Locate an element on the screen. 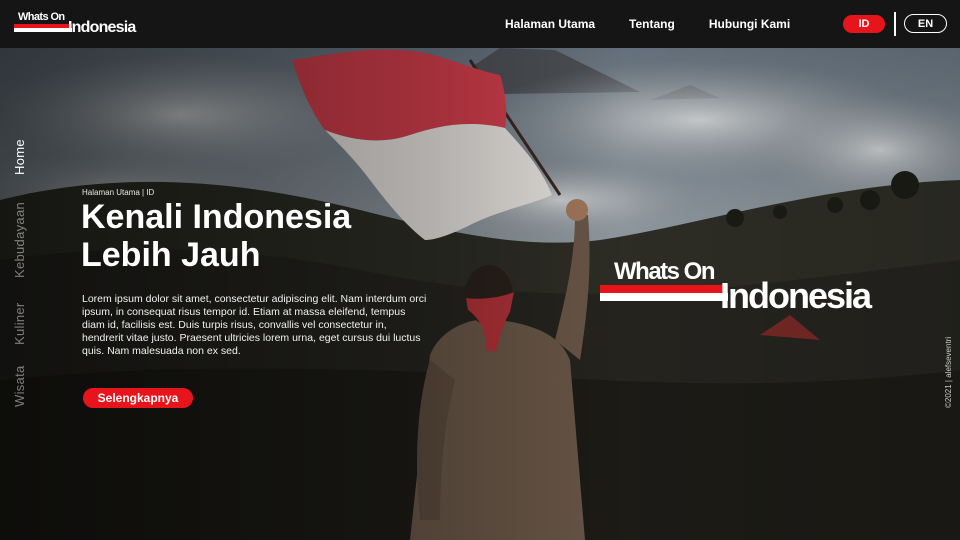  read-more-button: Selengkapnya is located at coordinates (138, 398).